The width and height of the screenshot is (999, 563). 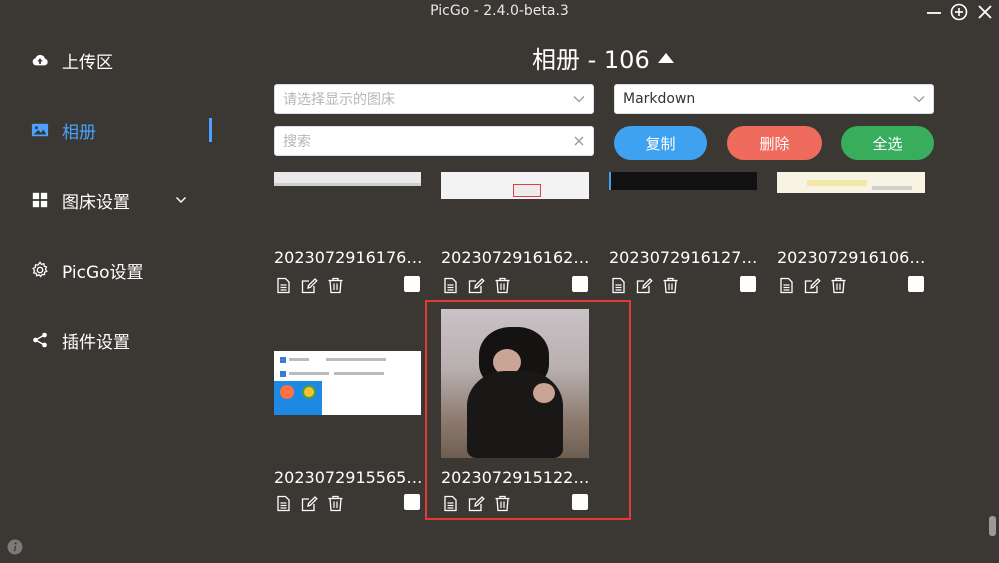 What do you see at coordinates (985, 12) in the screenshot?
I see `close-icon` at bounding box center [985, 12].